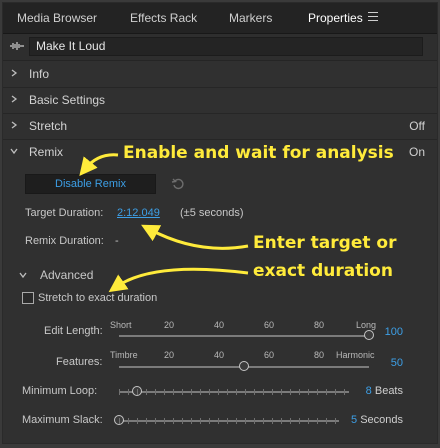 The image size is (440, 448). Describe the element at coordinates (325, 243) in the screenshot. I see `annotation-enter-line1: Enter target or` at that location.